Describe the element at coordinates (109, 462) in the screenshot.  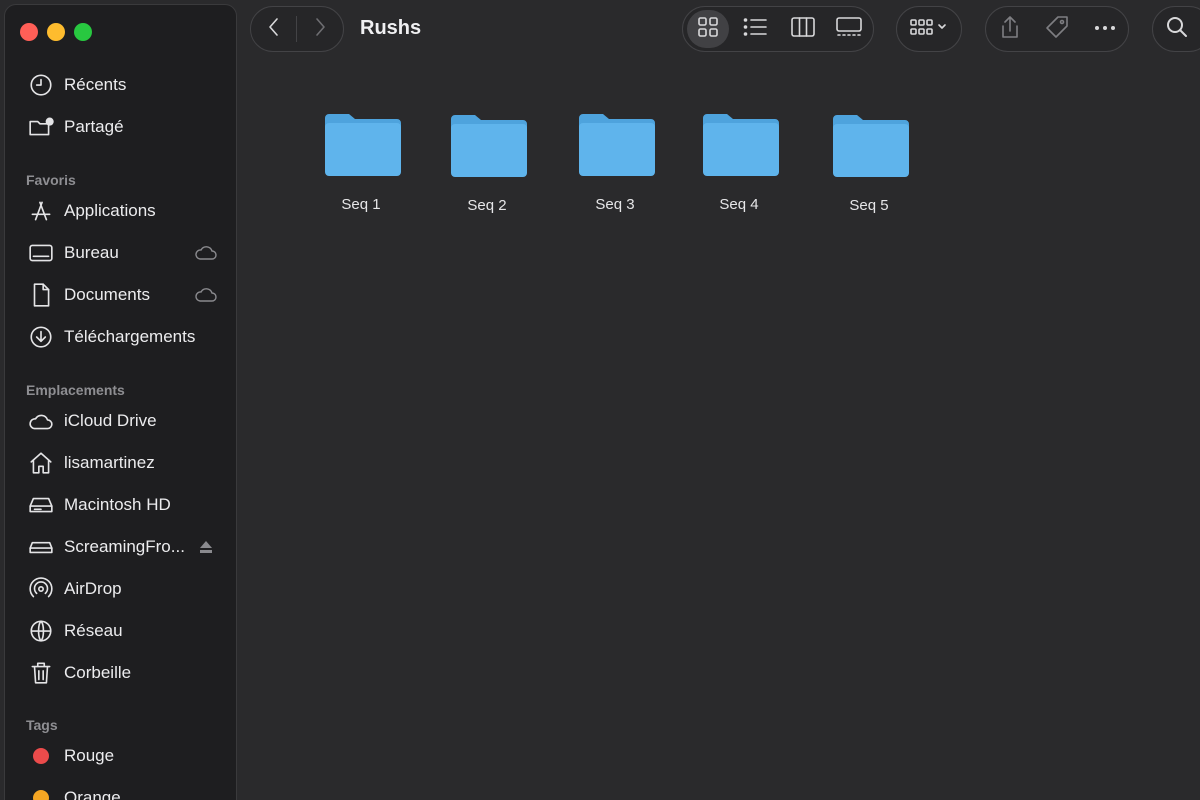
I see `sidebar-item-label: lisamartinez` at that location.